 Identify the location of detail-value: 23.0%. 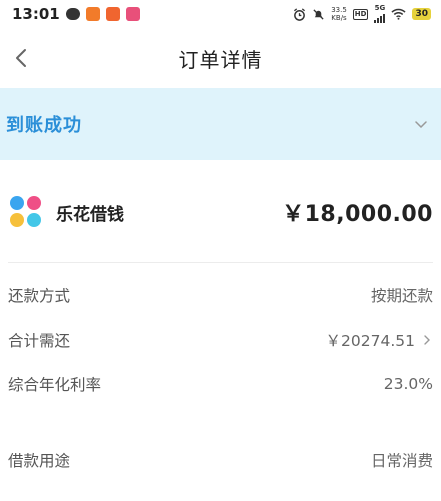
(408, 384).